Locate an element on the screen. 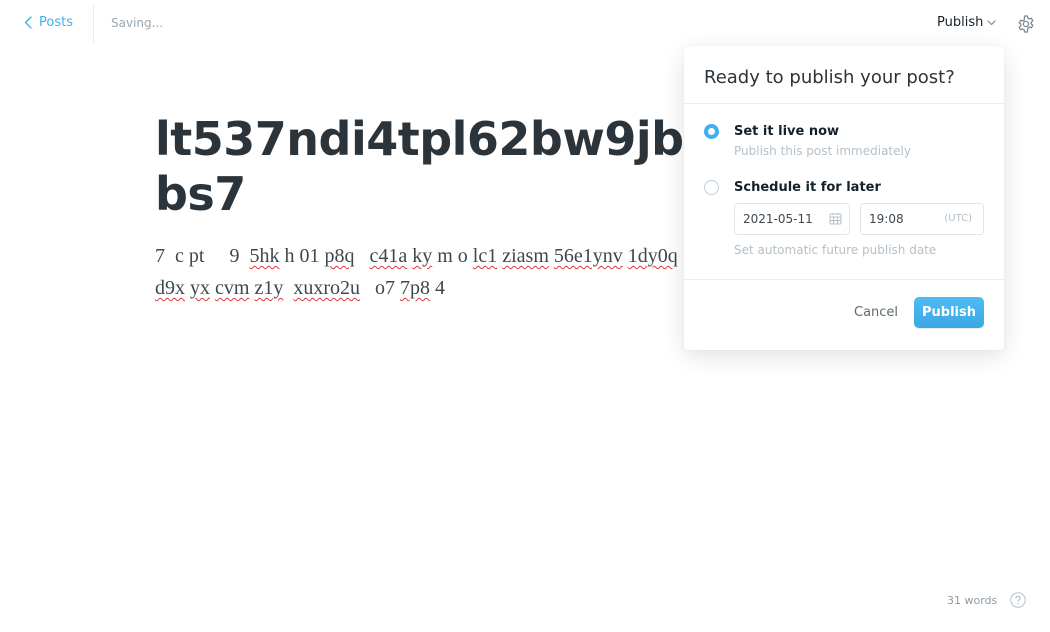 This screenshot has width=1050, height=632. body-text: c is located at coordinates (179, 256).